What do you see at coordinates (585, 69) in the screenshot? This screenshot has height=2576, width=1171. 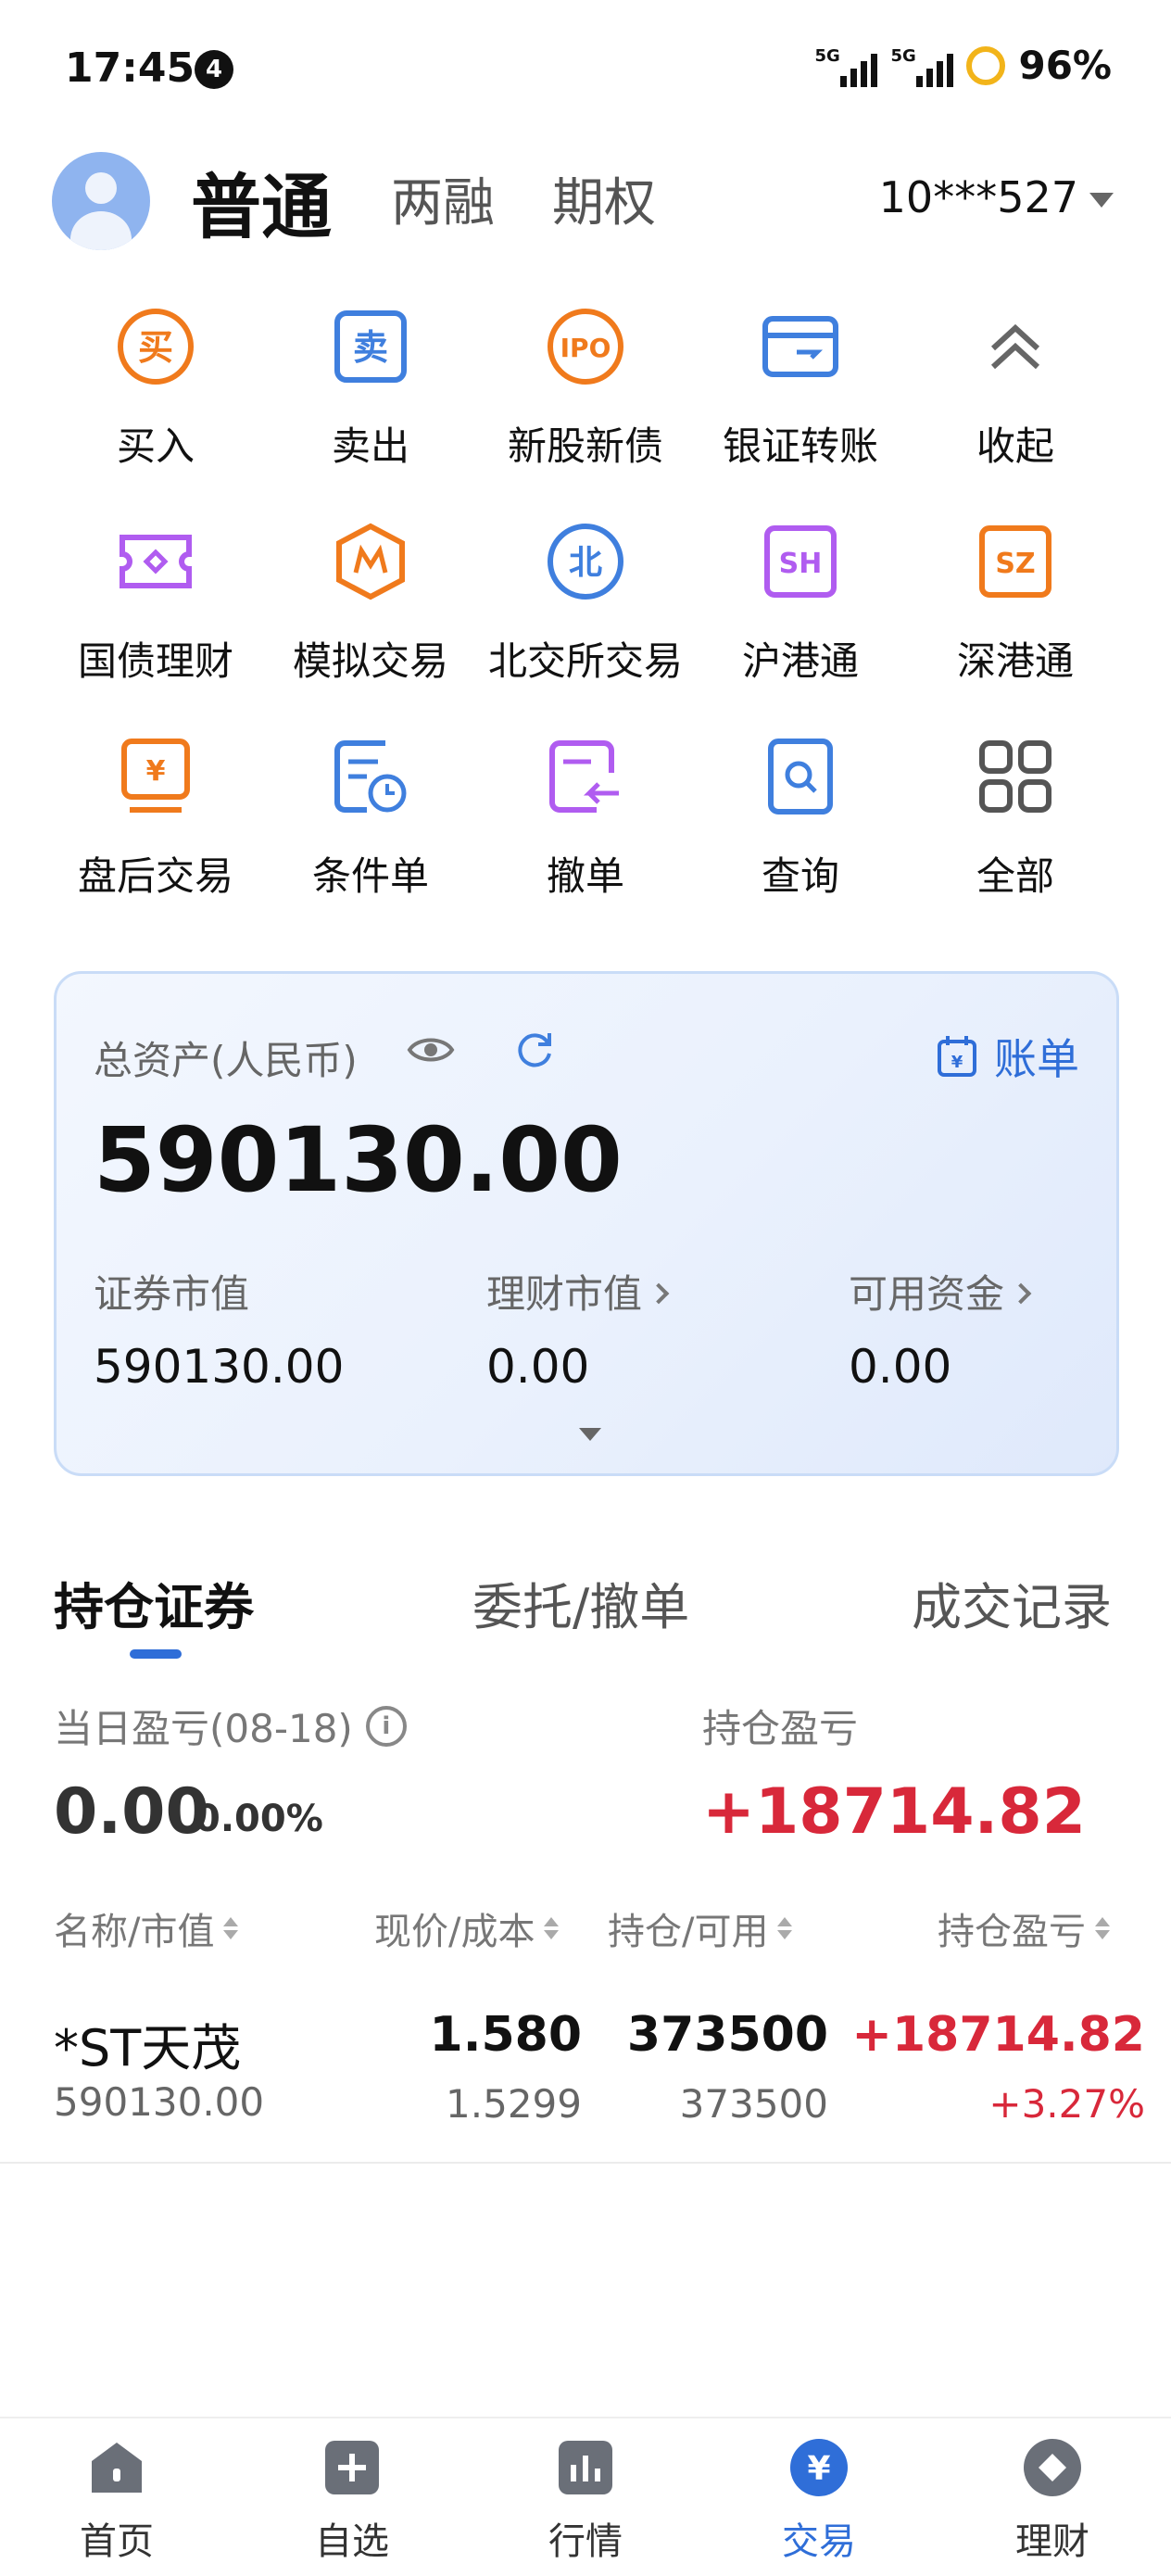 I see `status-bar: 17:45 4 5G 5G 96%` at bounding box center [585, 69].